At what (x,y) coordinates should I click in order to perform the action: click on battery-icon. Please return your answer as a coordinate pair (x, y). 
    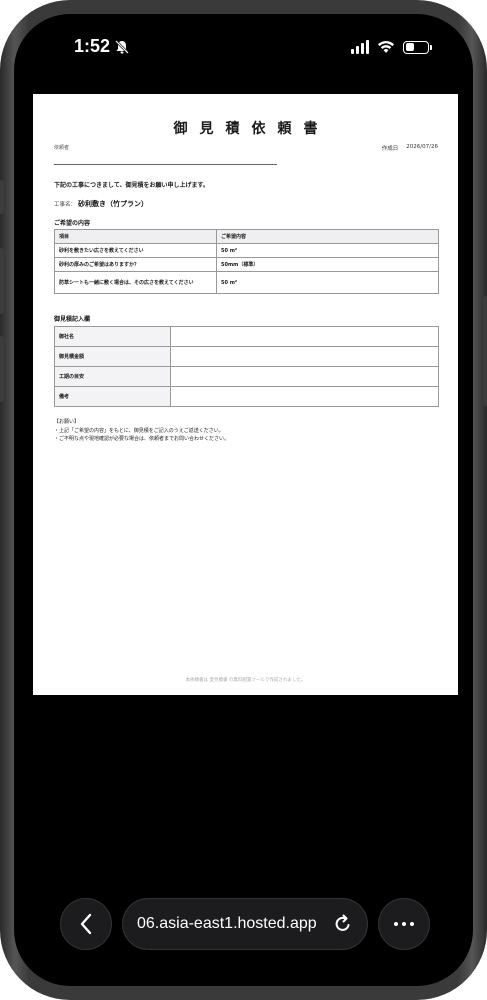
    Looking at the image, I should click on (417, 47).